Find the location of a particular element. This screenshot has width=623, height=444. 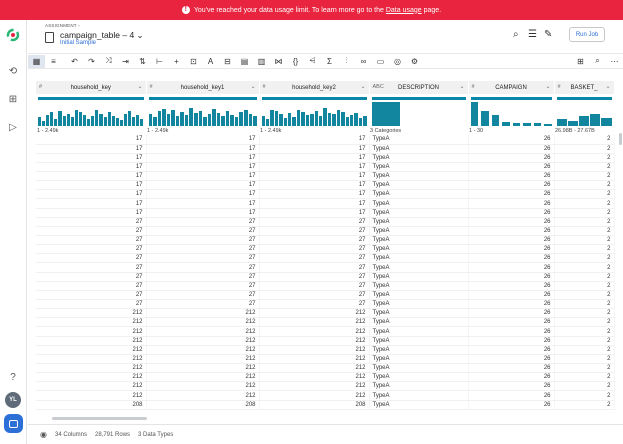

assignment-breadcrumb: ASSIGNMENT › is located at coordinates (62, 25).